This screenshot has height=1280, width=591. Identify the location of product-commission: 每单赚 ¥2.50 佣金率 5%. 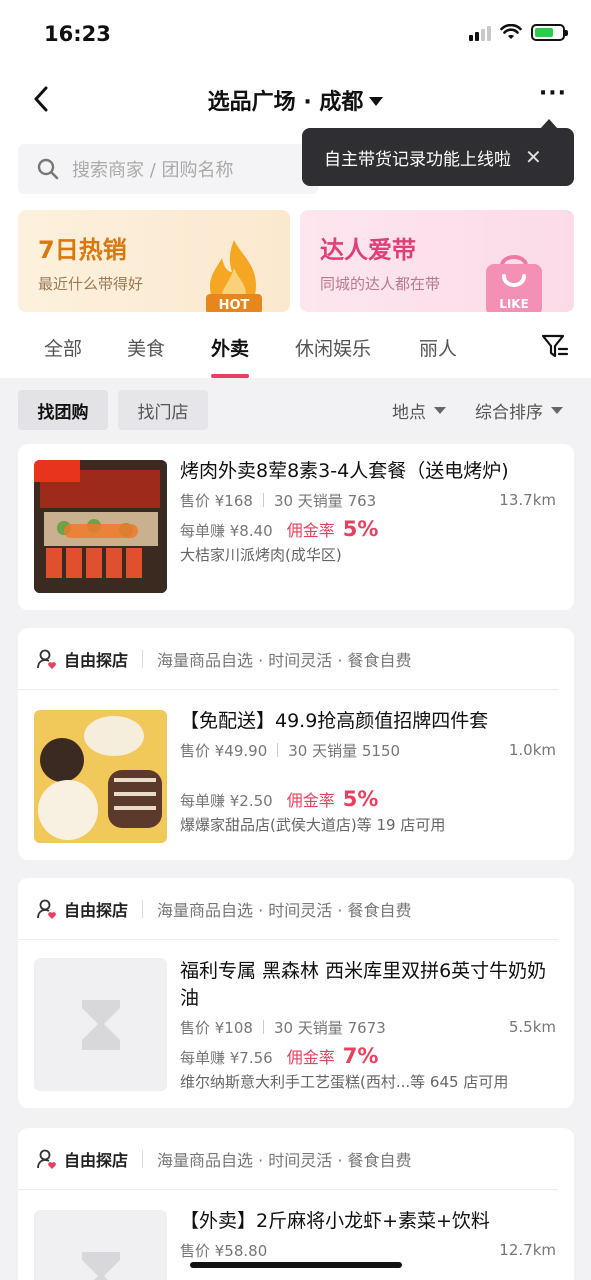
(368, 799).